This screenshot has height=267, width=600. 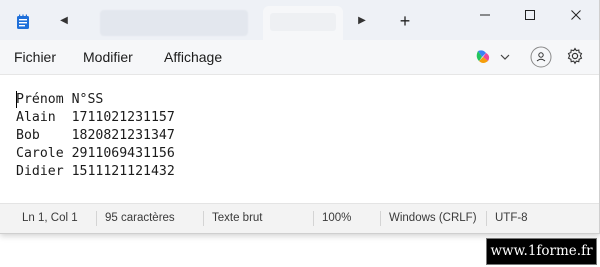 I want to click on minimize-button, so click(x=485, y=15).